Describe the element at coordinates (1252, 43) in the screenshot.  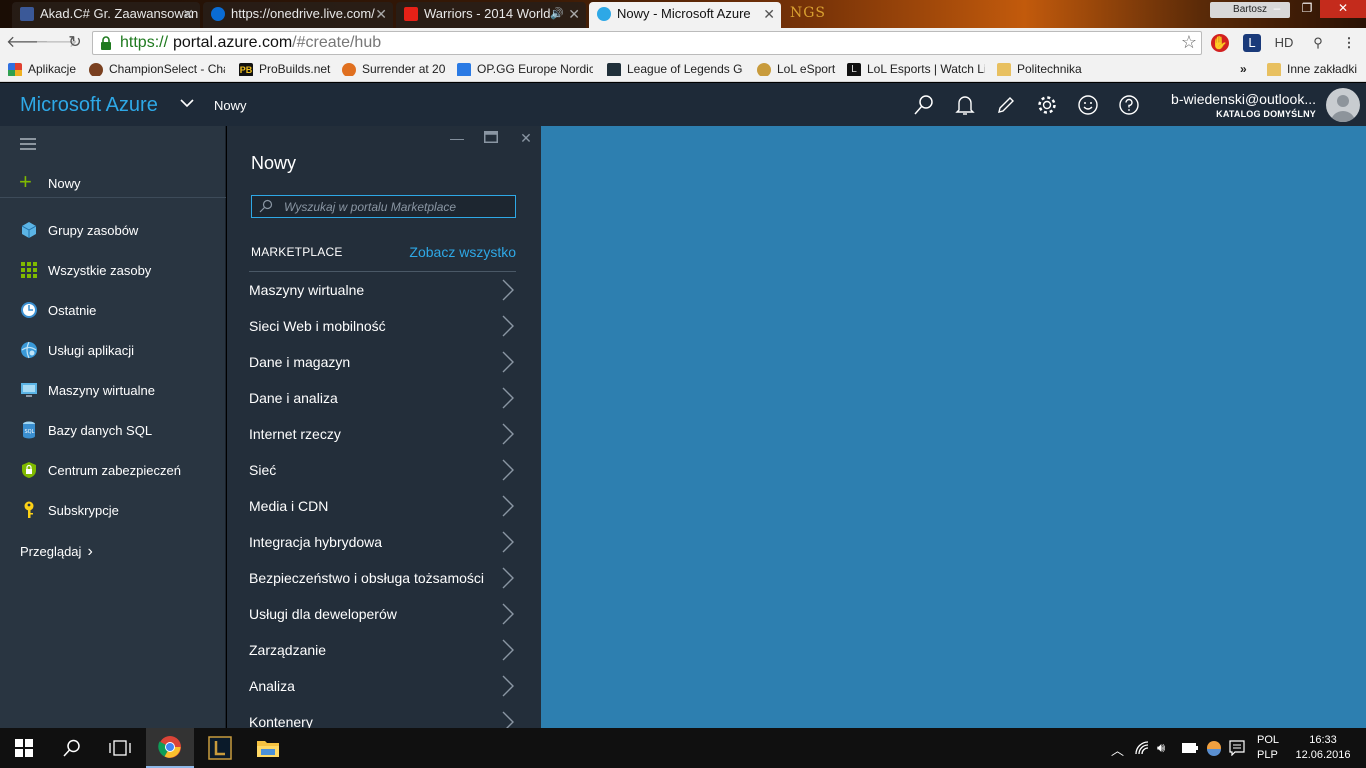
I see `lol-extension-icon: L` at that location.